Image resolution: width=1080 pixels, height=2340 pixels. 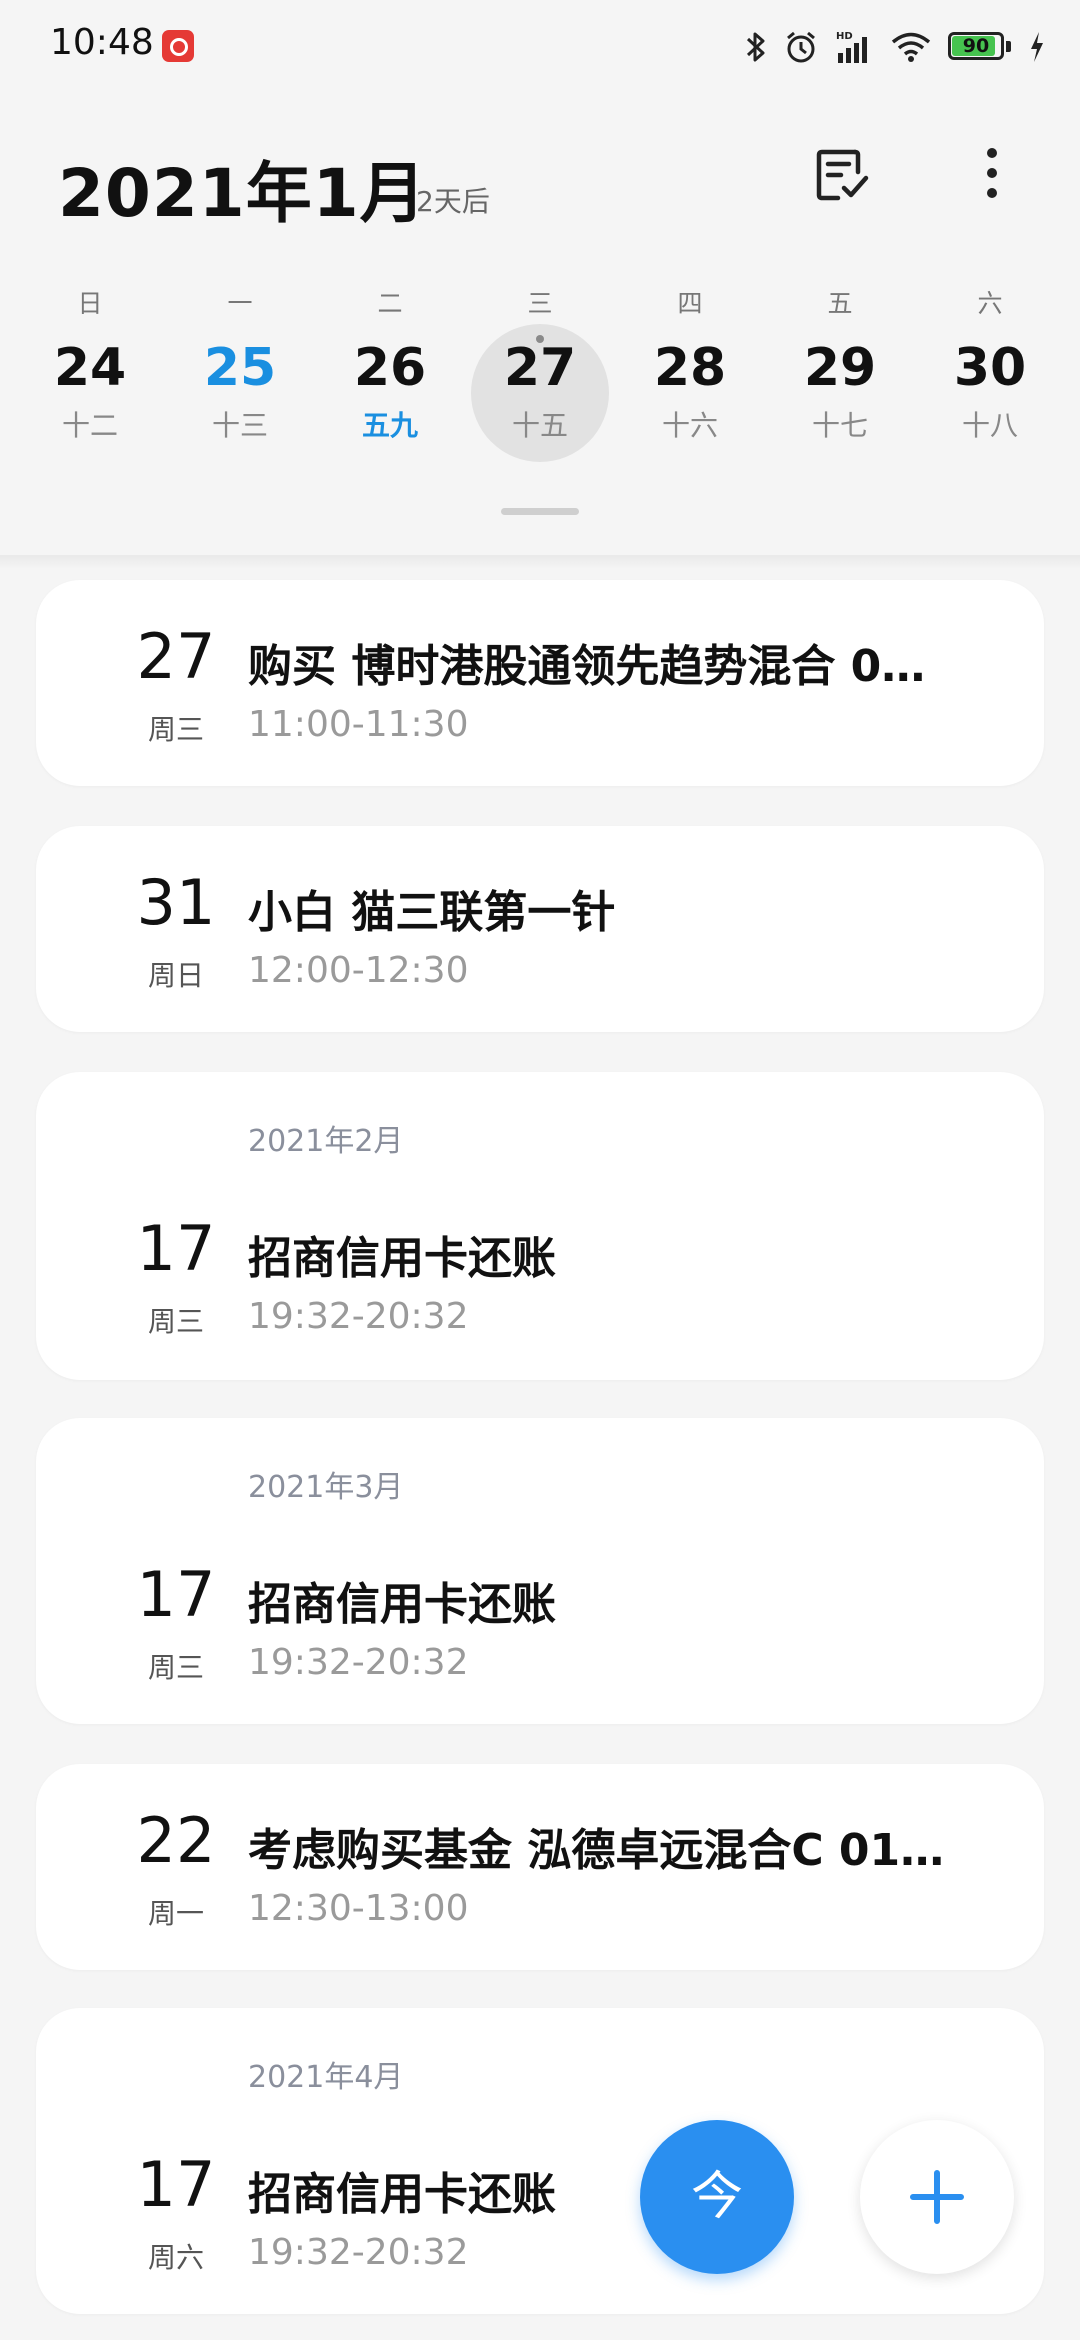 What do you see at coordinates (453, 201) in the screenshot?
I see `days-until-label: 2天后` at bounding box center [453, 201].